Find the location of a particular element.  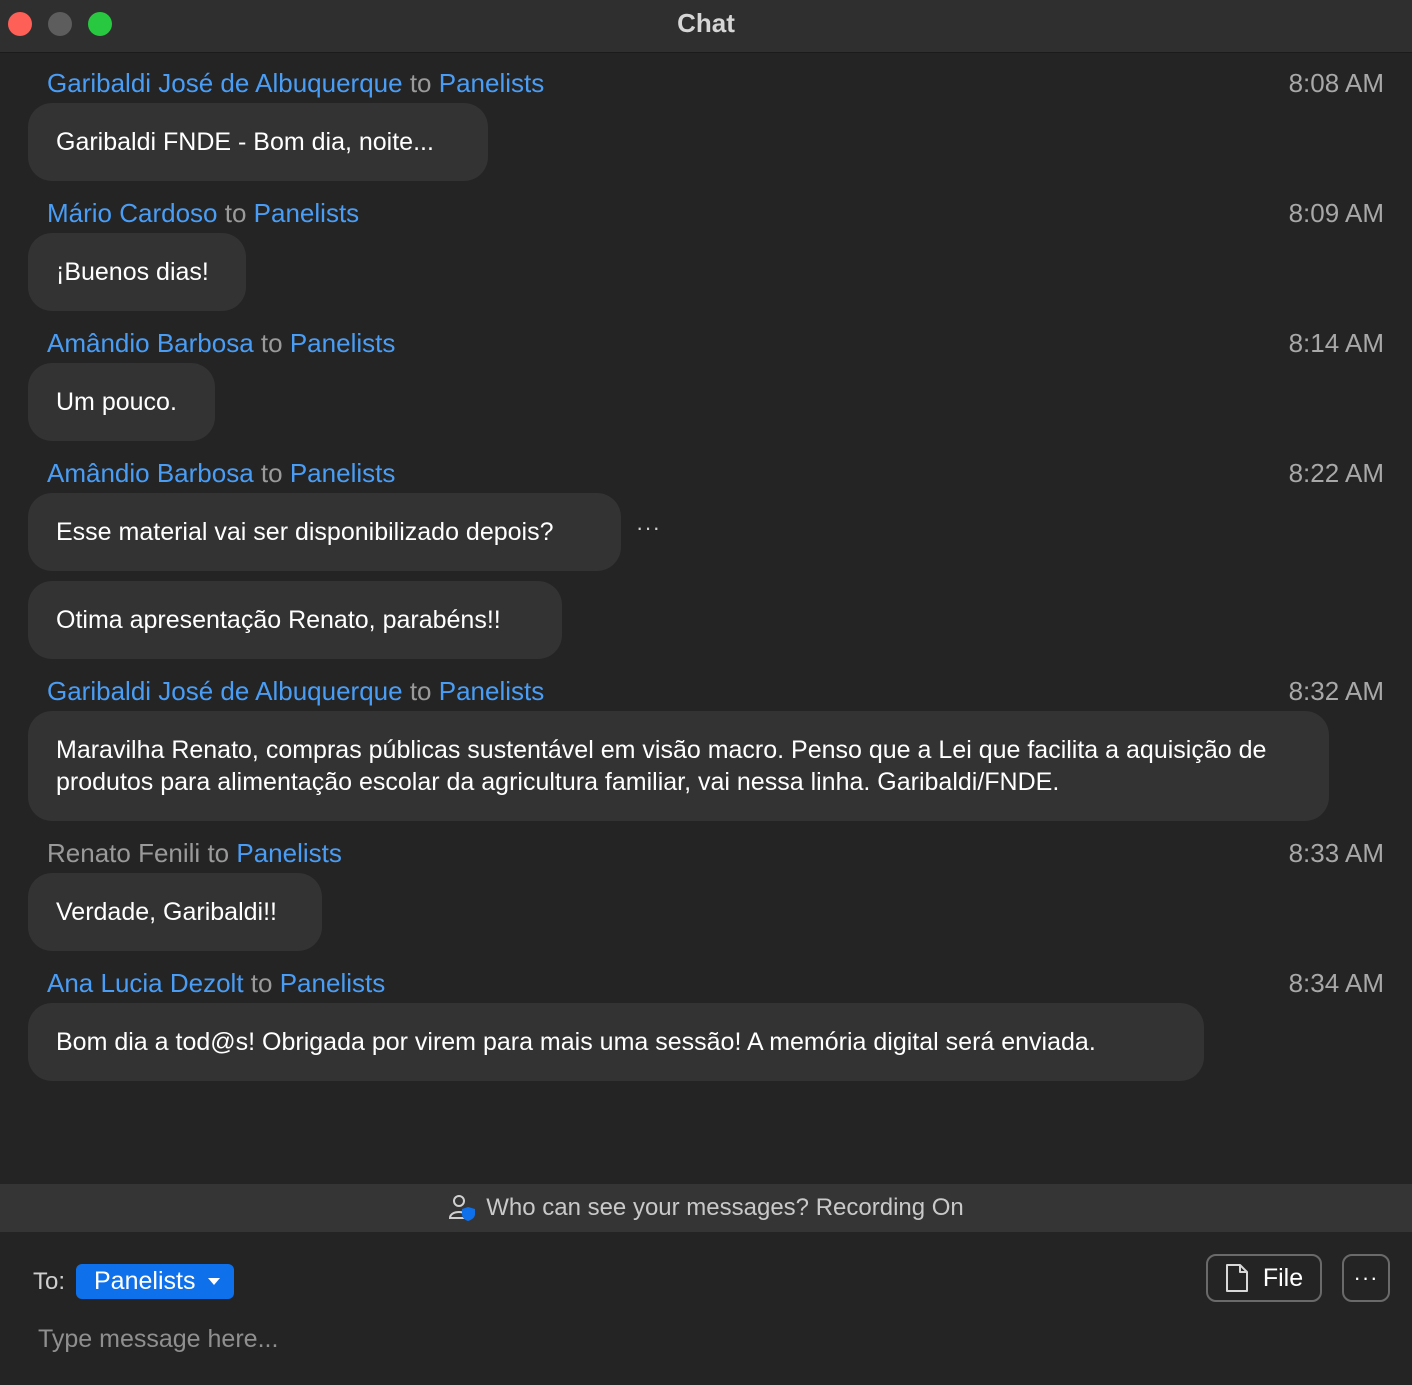

message-bubble: Um pouco. is located at coordinates (121, 402).